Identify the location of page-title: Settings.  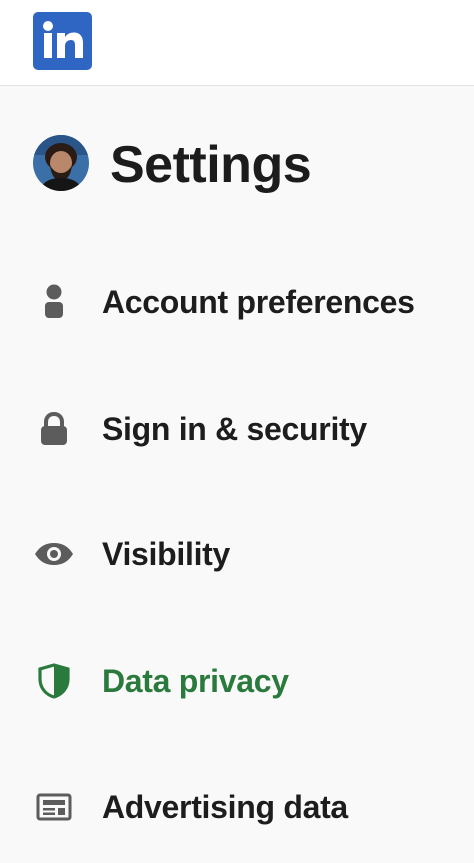
(211, 165).